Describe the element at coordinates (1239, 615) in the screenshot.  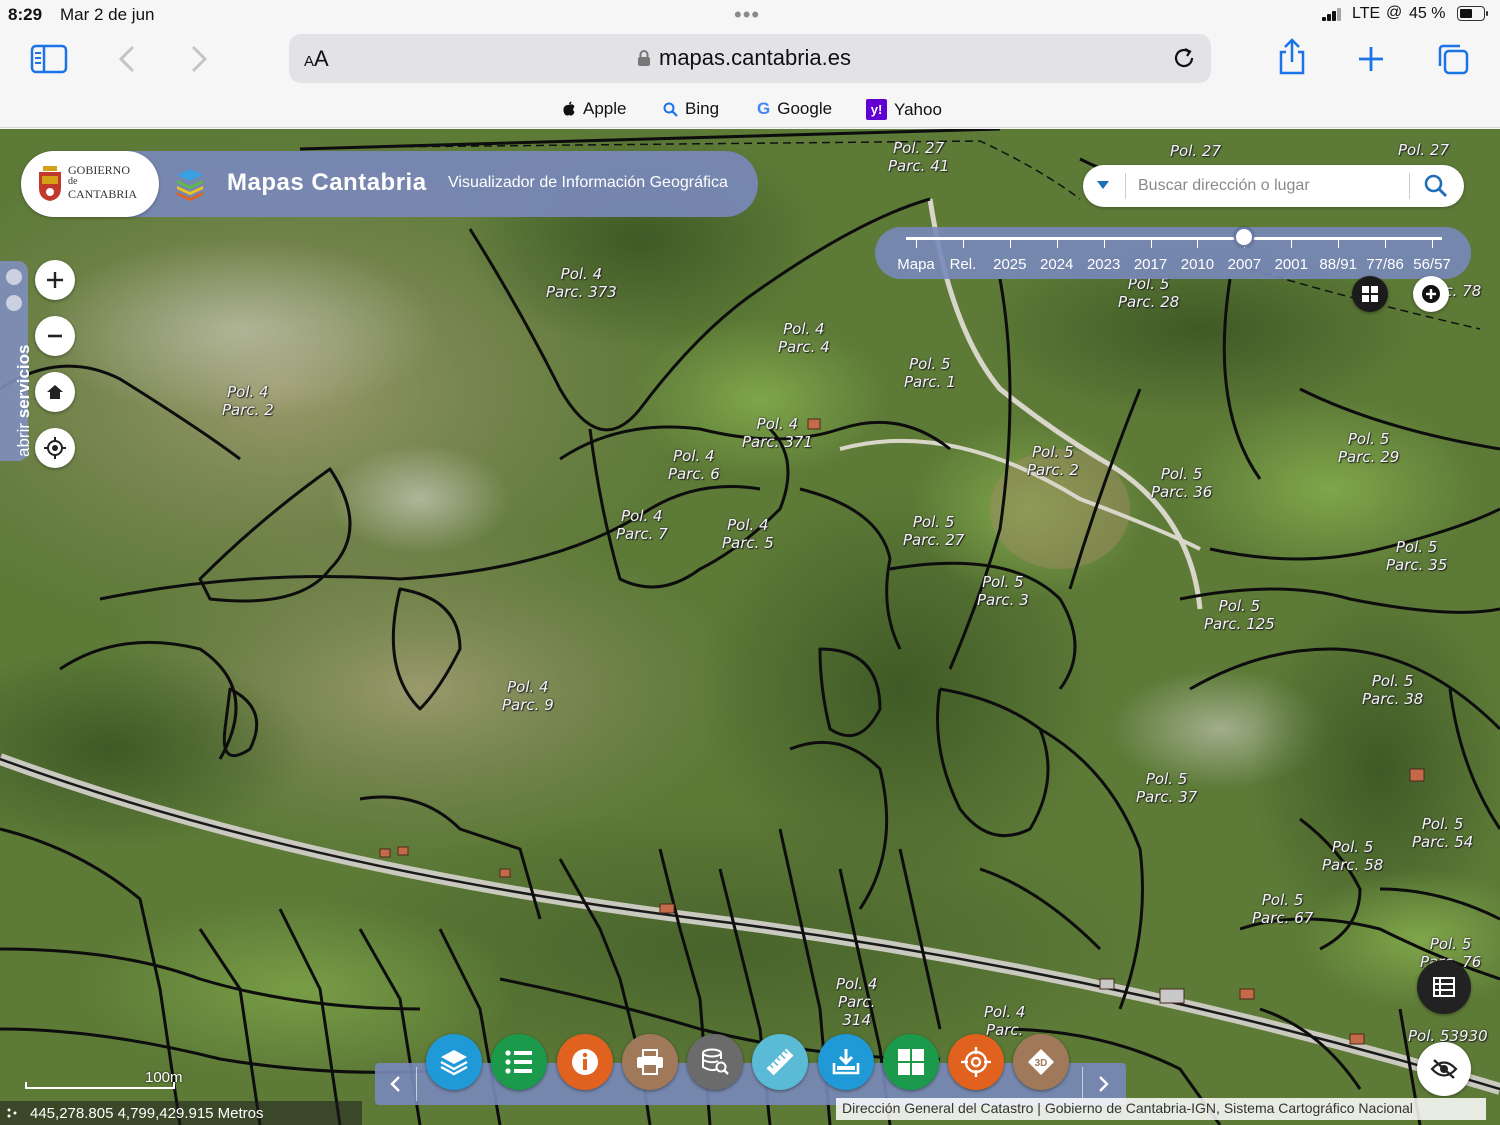
I see `parcel-label: Pol. 5 Parc. 125` at that location.